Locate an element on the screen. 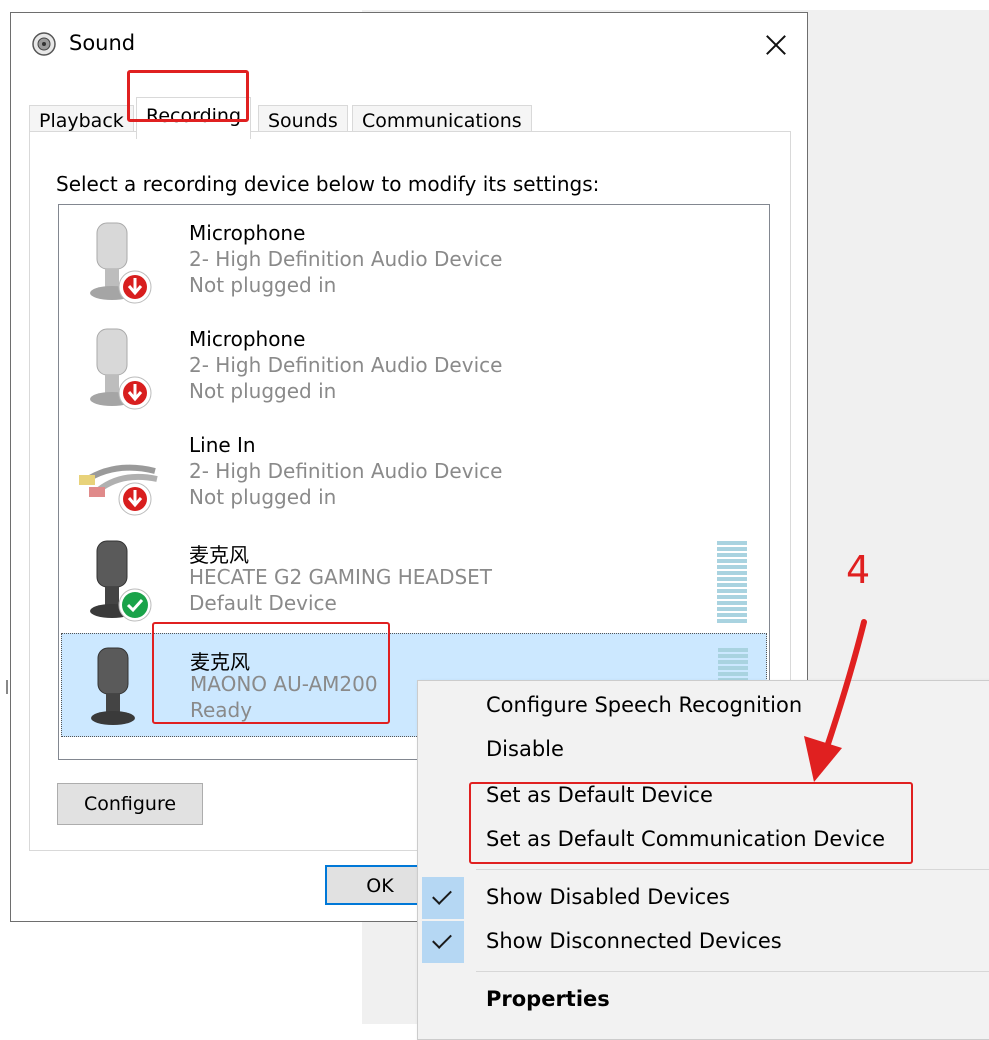 This screenshot has width=989, height=1040. menu-properties: Properties is located at coordinates (548, 999).